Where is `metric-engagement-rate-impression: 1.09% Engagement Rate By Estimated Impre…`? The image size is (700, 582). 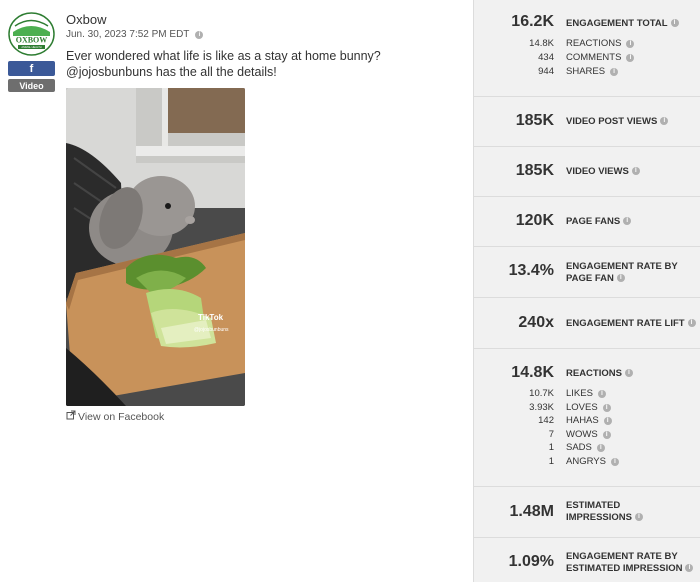 metric-engagement-rate-impression: 1.09% Engagement Rate By Estimated Impre… is located at coordinates (587, 560).